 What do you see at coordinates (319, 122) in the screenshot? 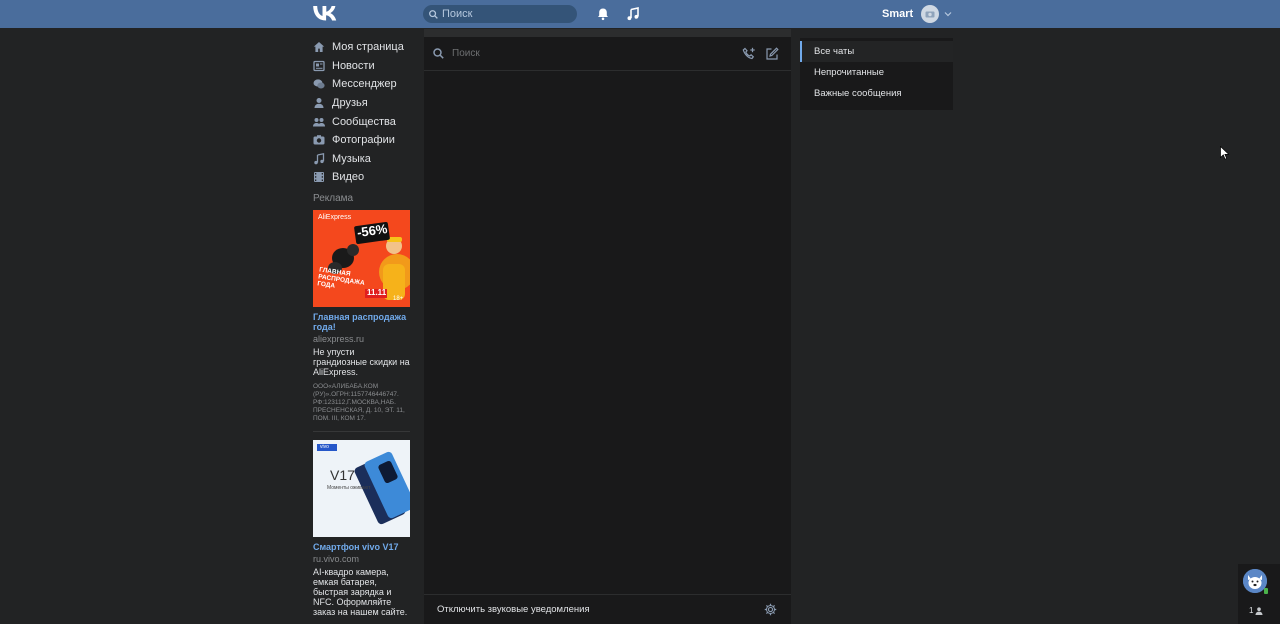
I see `communities-icon` at bounding box center [319, 122].